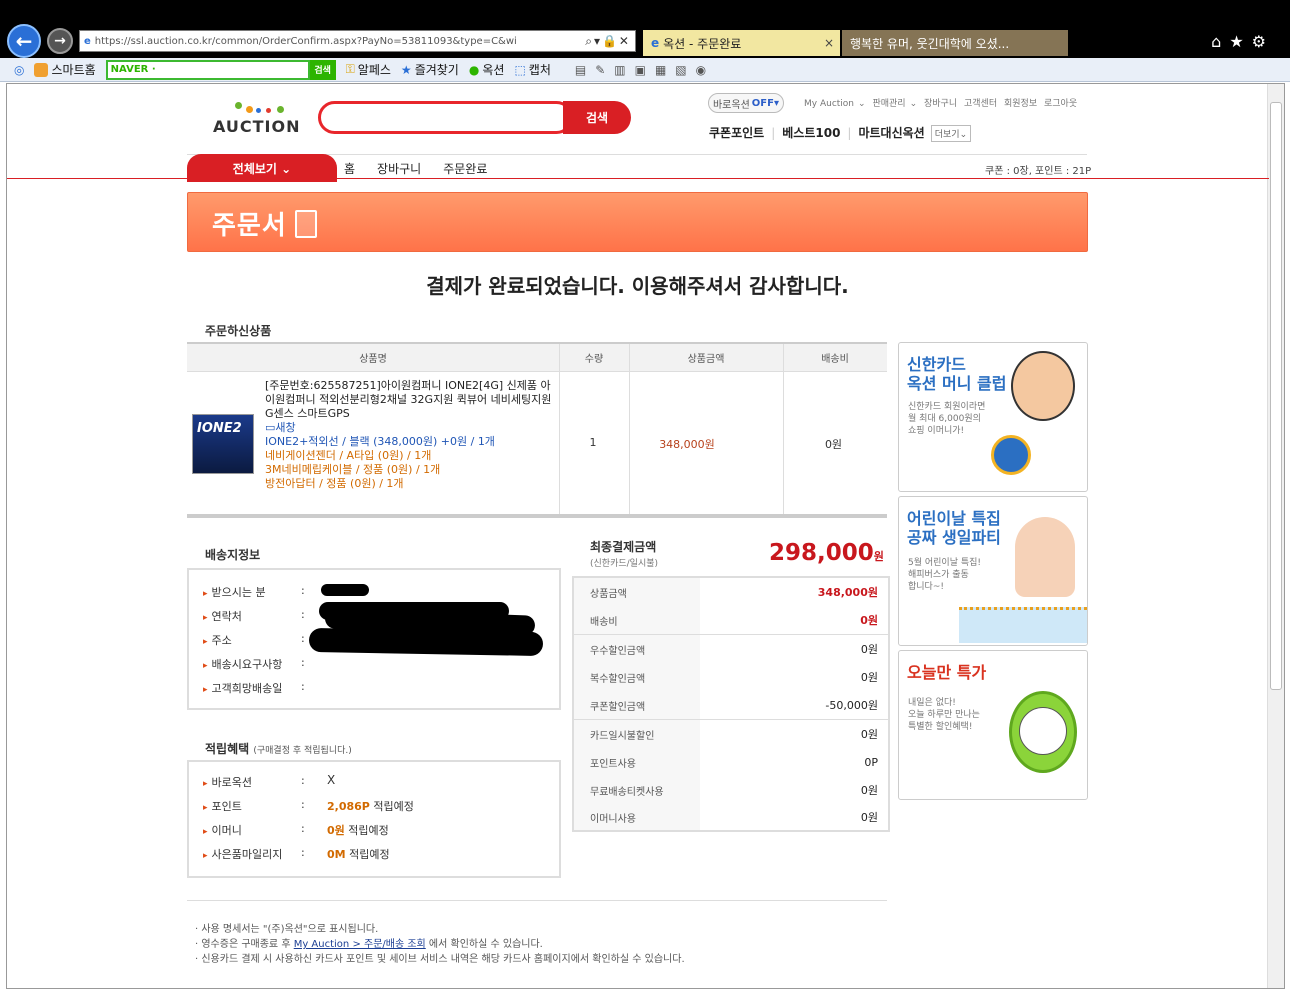 The height and width of the screenshot is (994, 1290). What do you see at coordinates (223, 444) in the screenshot?
I see `product-image: IONE2` at bounding box center [223, 444].